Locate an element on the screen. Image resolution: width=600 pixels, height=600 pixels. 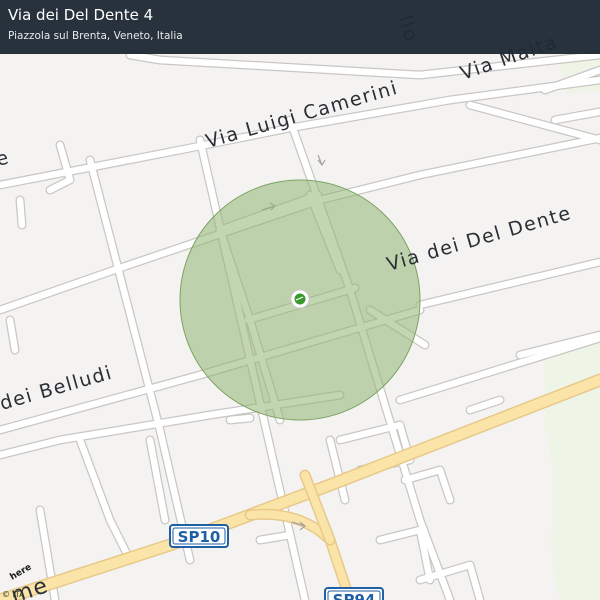
road-shield-sp10: SP10 is located at coordinates (199, 536).